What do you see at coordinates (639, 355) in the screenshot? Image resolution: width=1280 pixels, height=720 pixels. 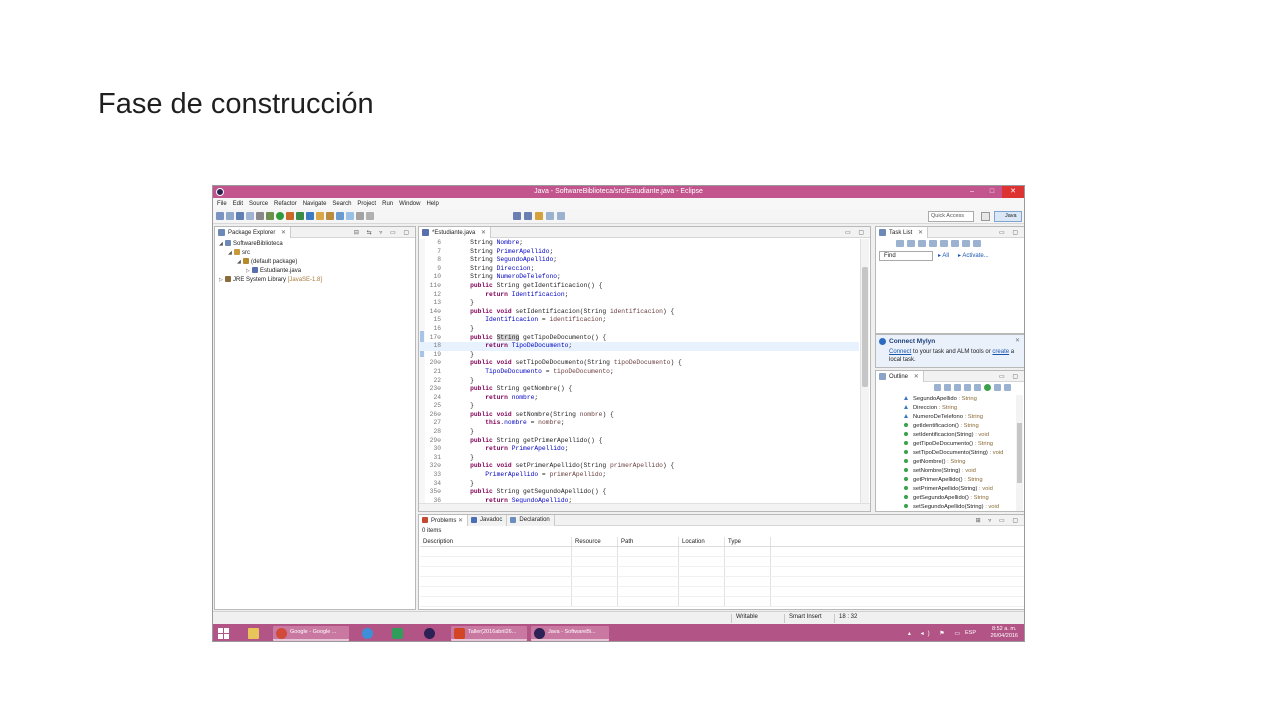 I see `code-line: 19 }` at bounding box center [639, 355].